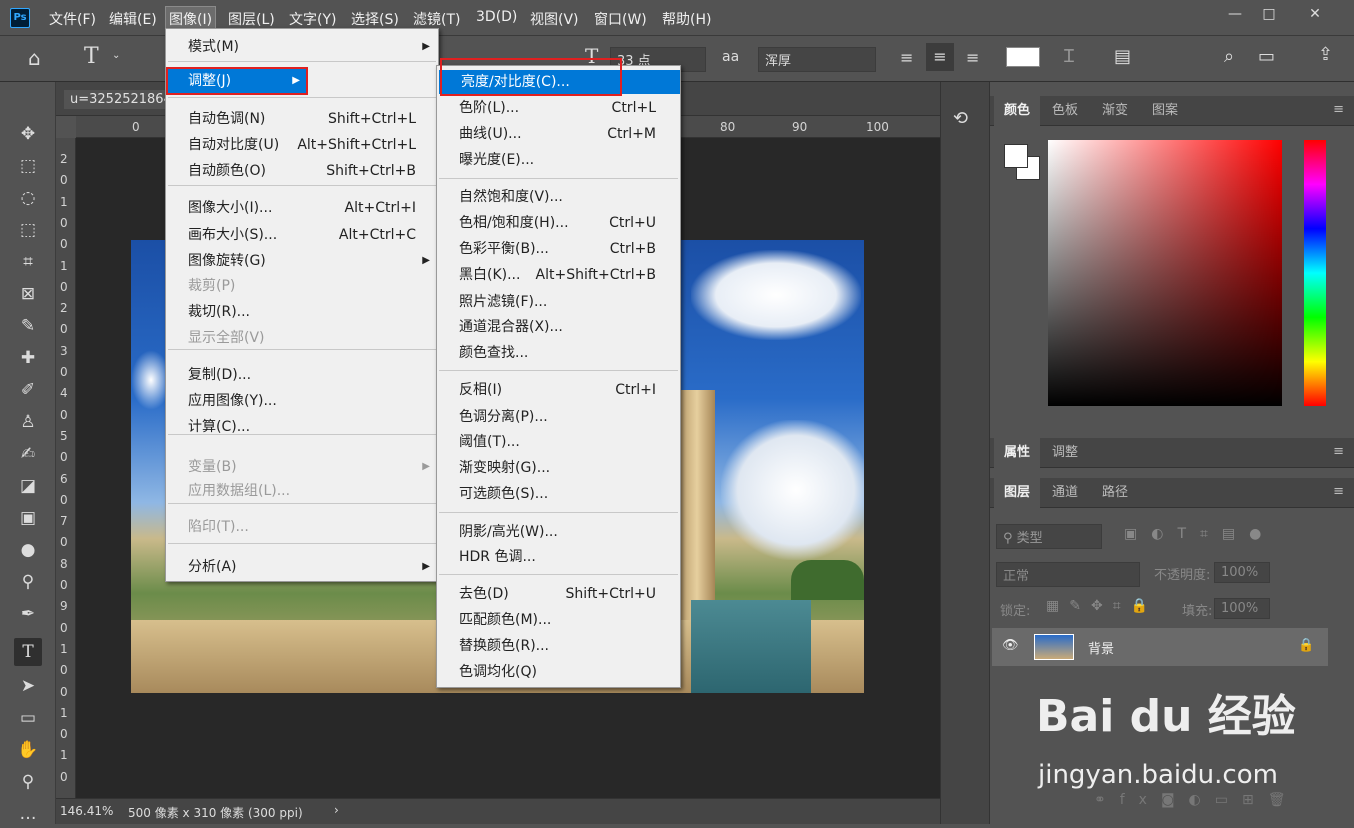 This screenshot has height=828, width=1354. I want to click on marquee-tool-icon: ⬚, so click(28, 166).